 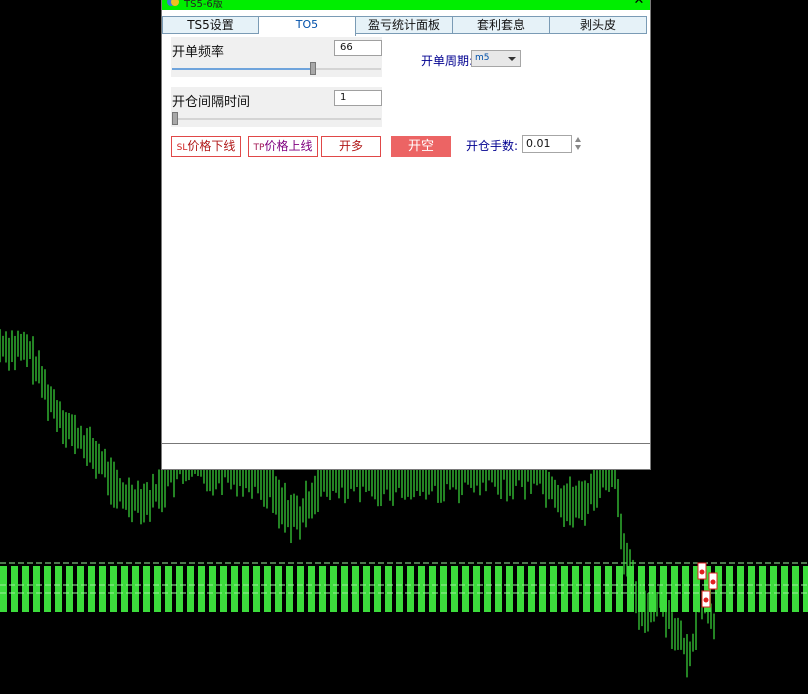 What do you see at coordinates (482, 58) in the screenshot?
I see `open-period-value: m5` at bounding box center [482, 58].